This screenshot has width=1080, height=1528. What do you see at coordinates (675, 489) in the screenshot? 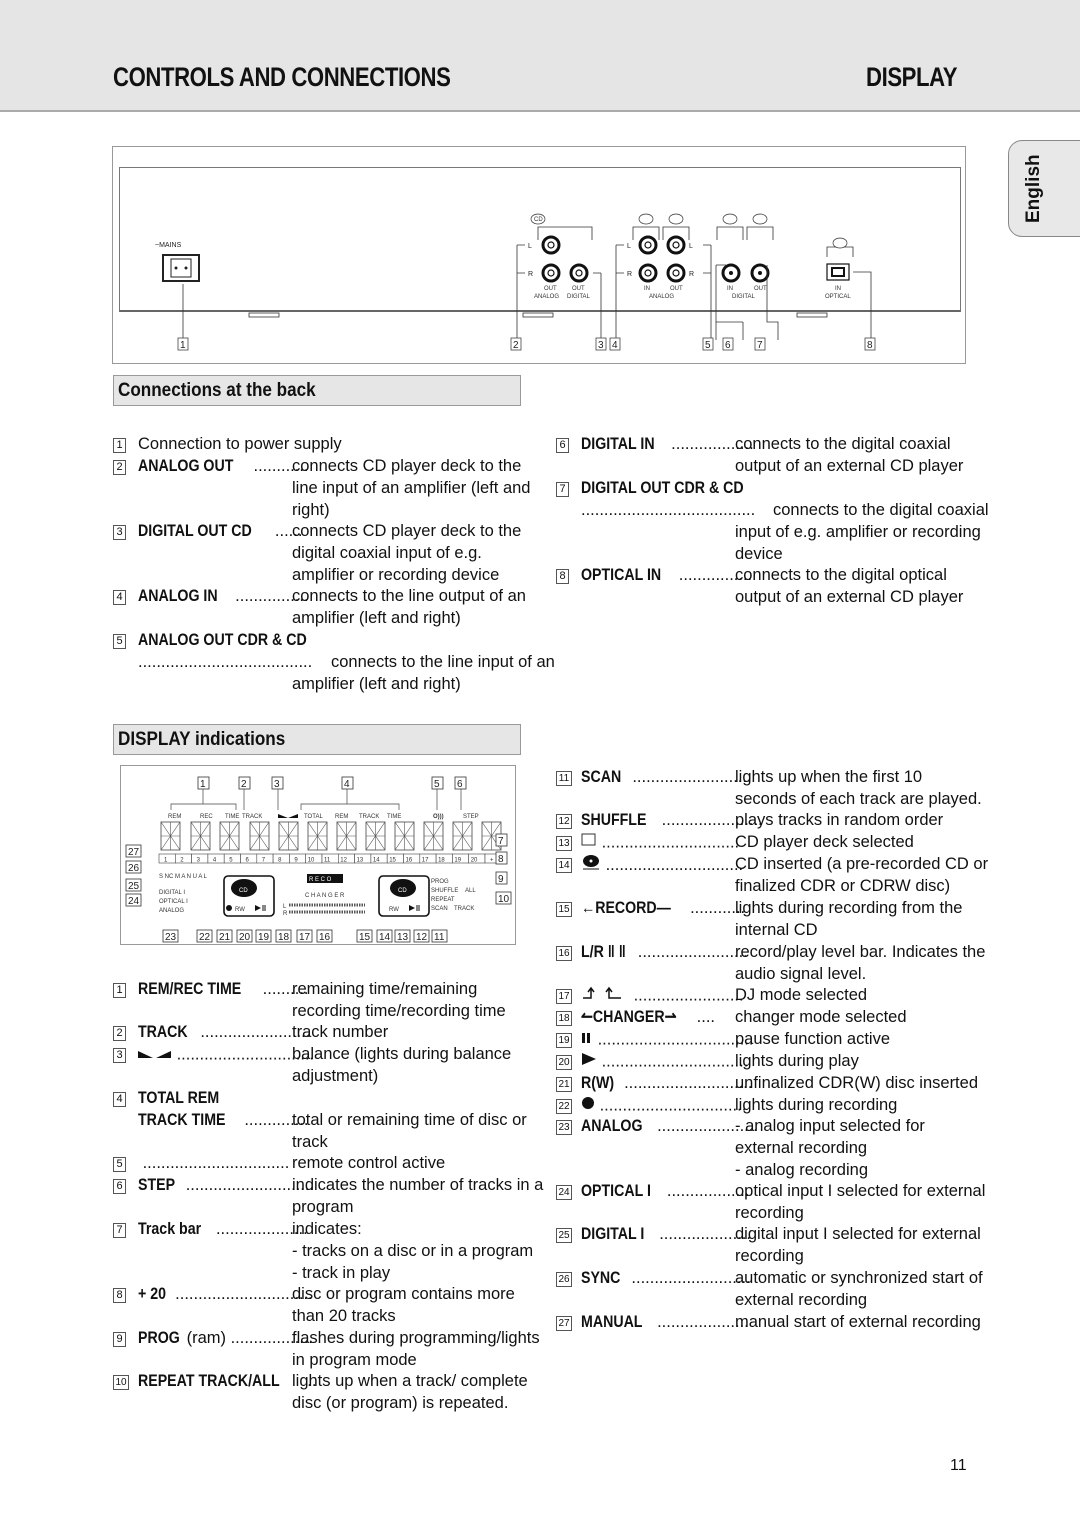
I see `item-label: DIGITAL OUT CDR & CD` at bounding box center [675, 489].